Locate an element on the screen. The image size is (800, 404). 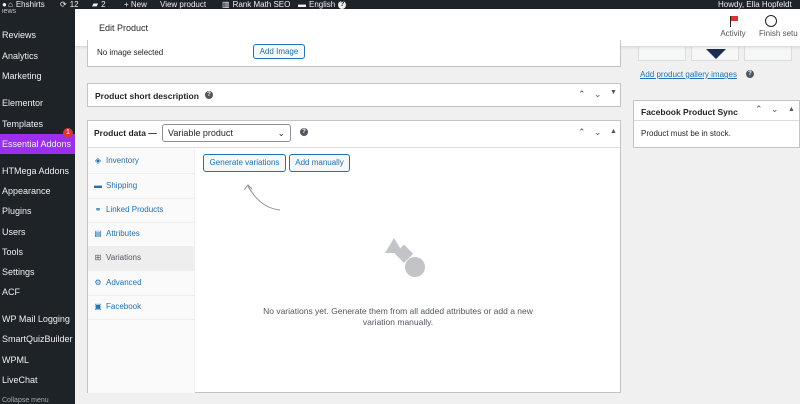
rank-math-icon: ▥ is located at coordinates (226, 4).